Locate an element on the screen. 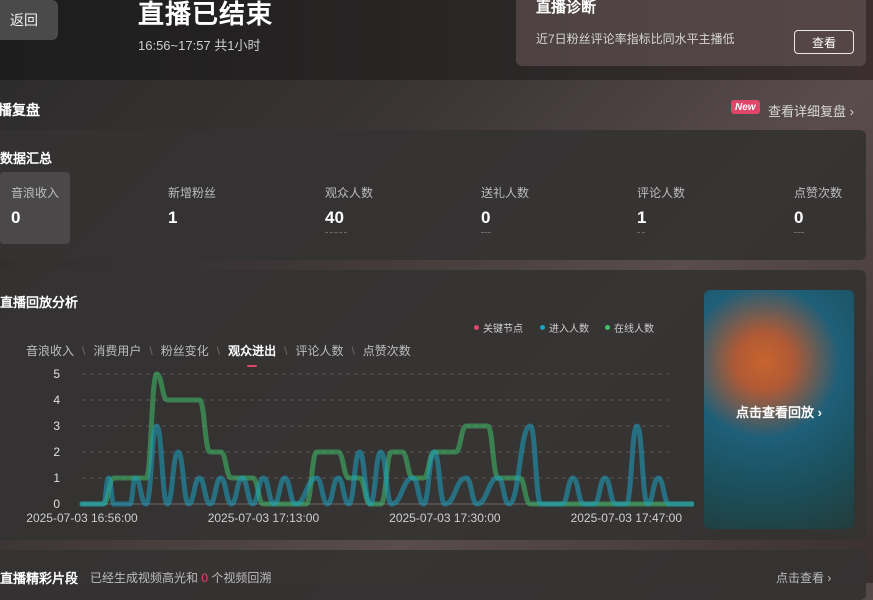 This screenshot has width=873, height=600. metric-card: 观众人数 40 is located at coordinates (349, 208).